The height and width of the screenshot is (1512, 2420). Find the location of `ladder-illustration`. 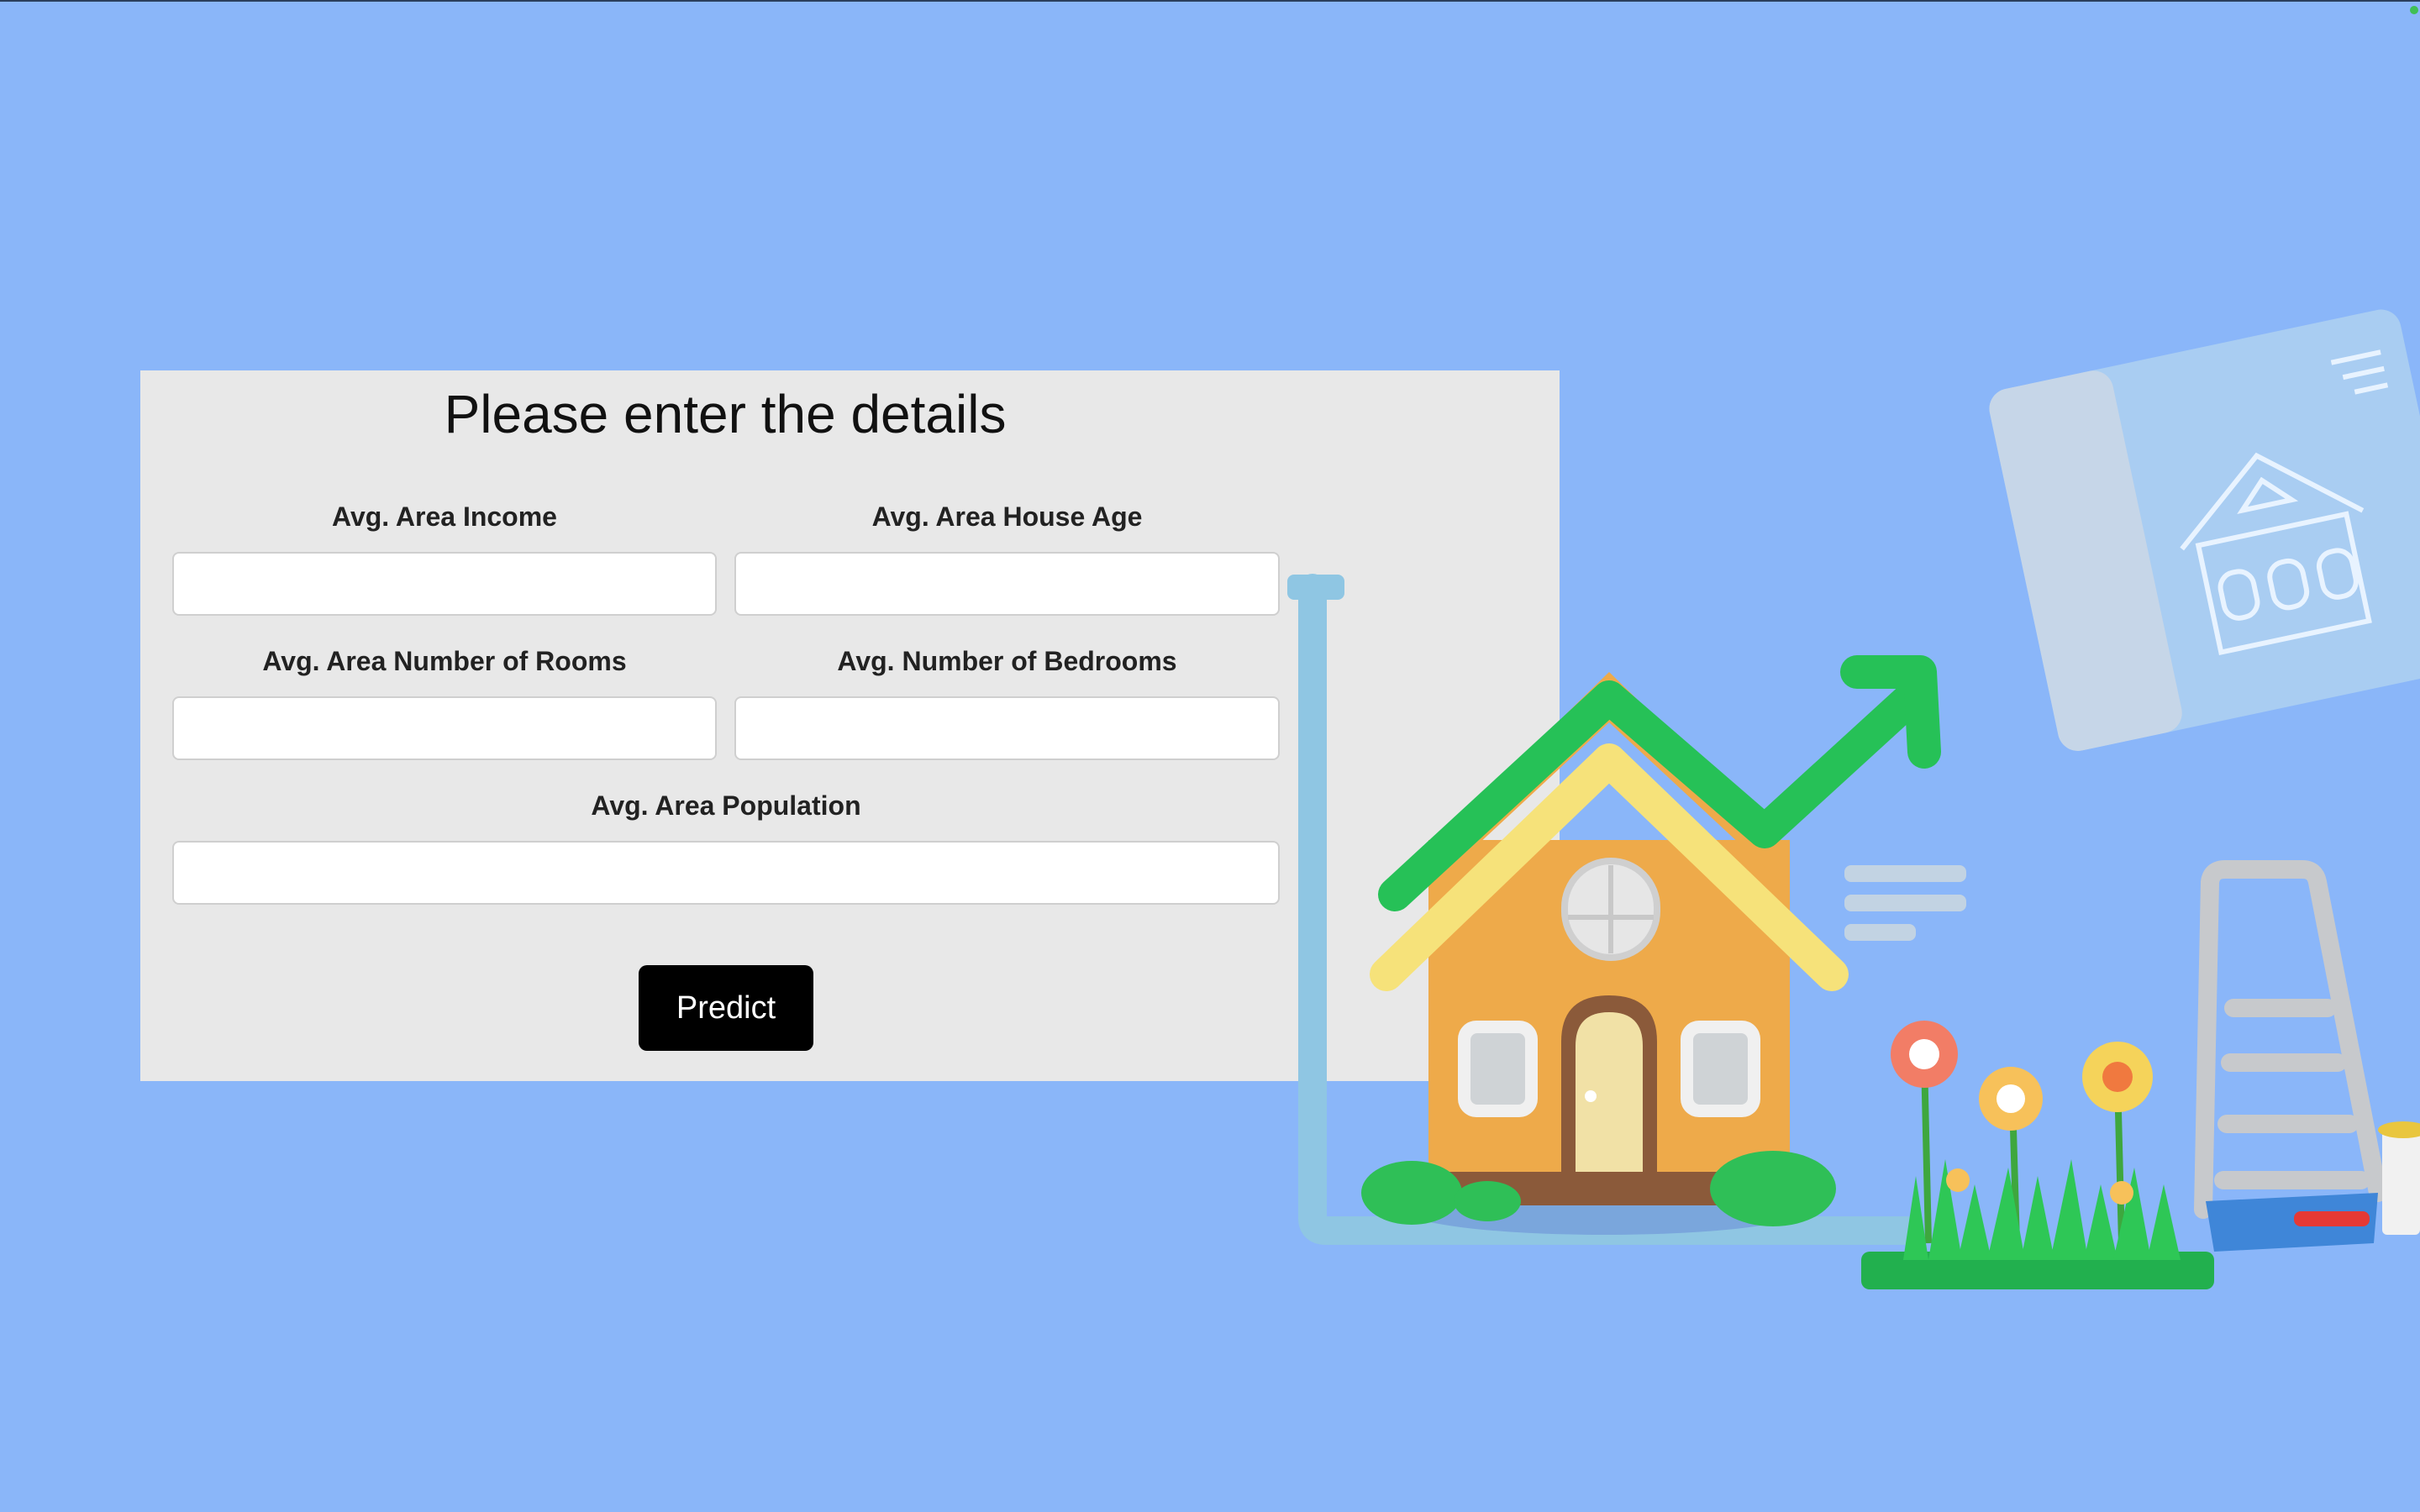

ladder-illustration is located at coordinates (2290, 1039).